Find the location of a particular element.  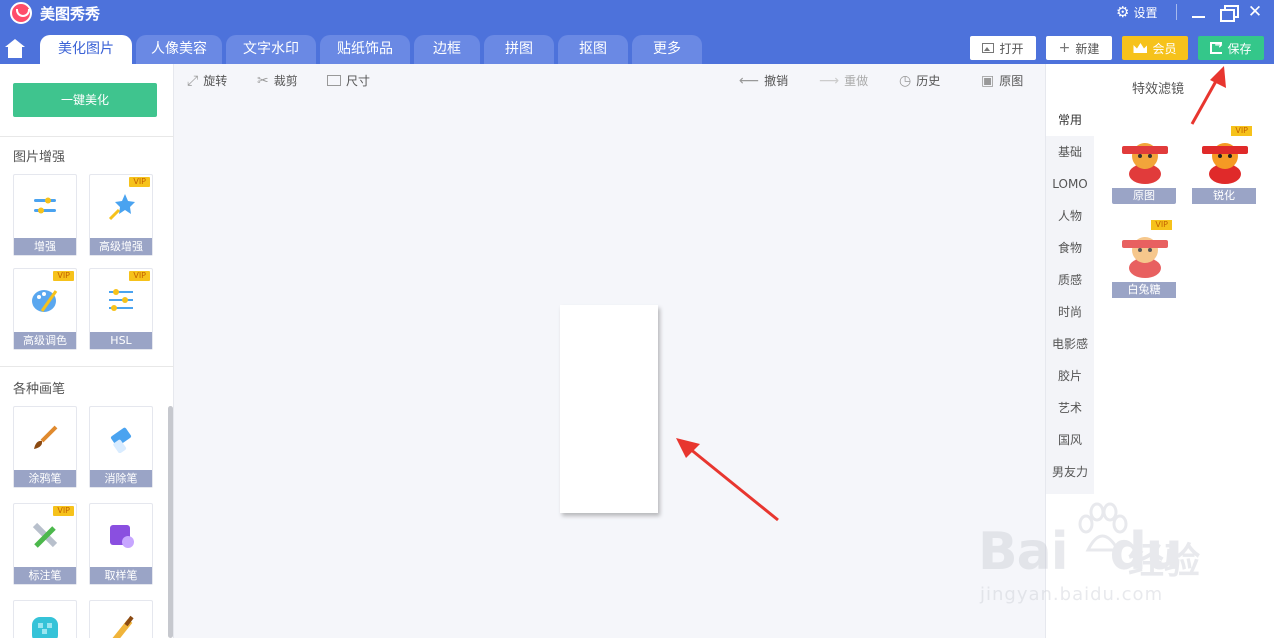

filter-panel-title: 特效滤镜 is located at coordinates (1158, 89).